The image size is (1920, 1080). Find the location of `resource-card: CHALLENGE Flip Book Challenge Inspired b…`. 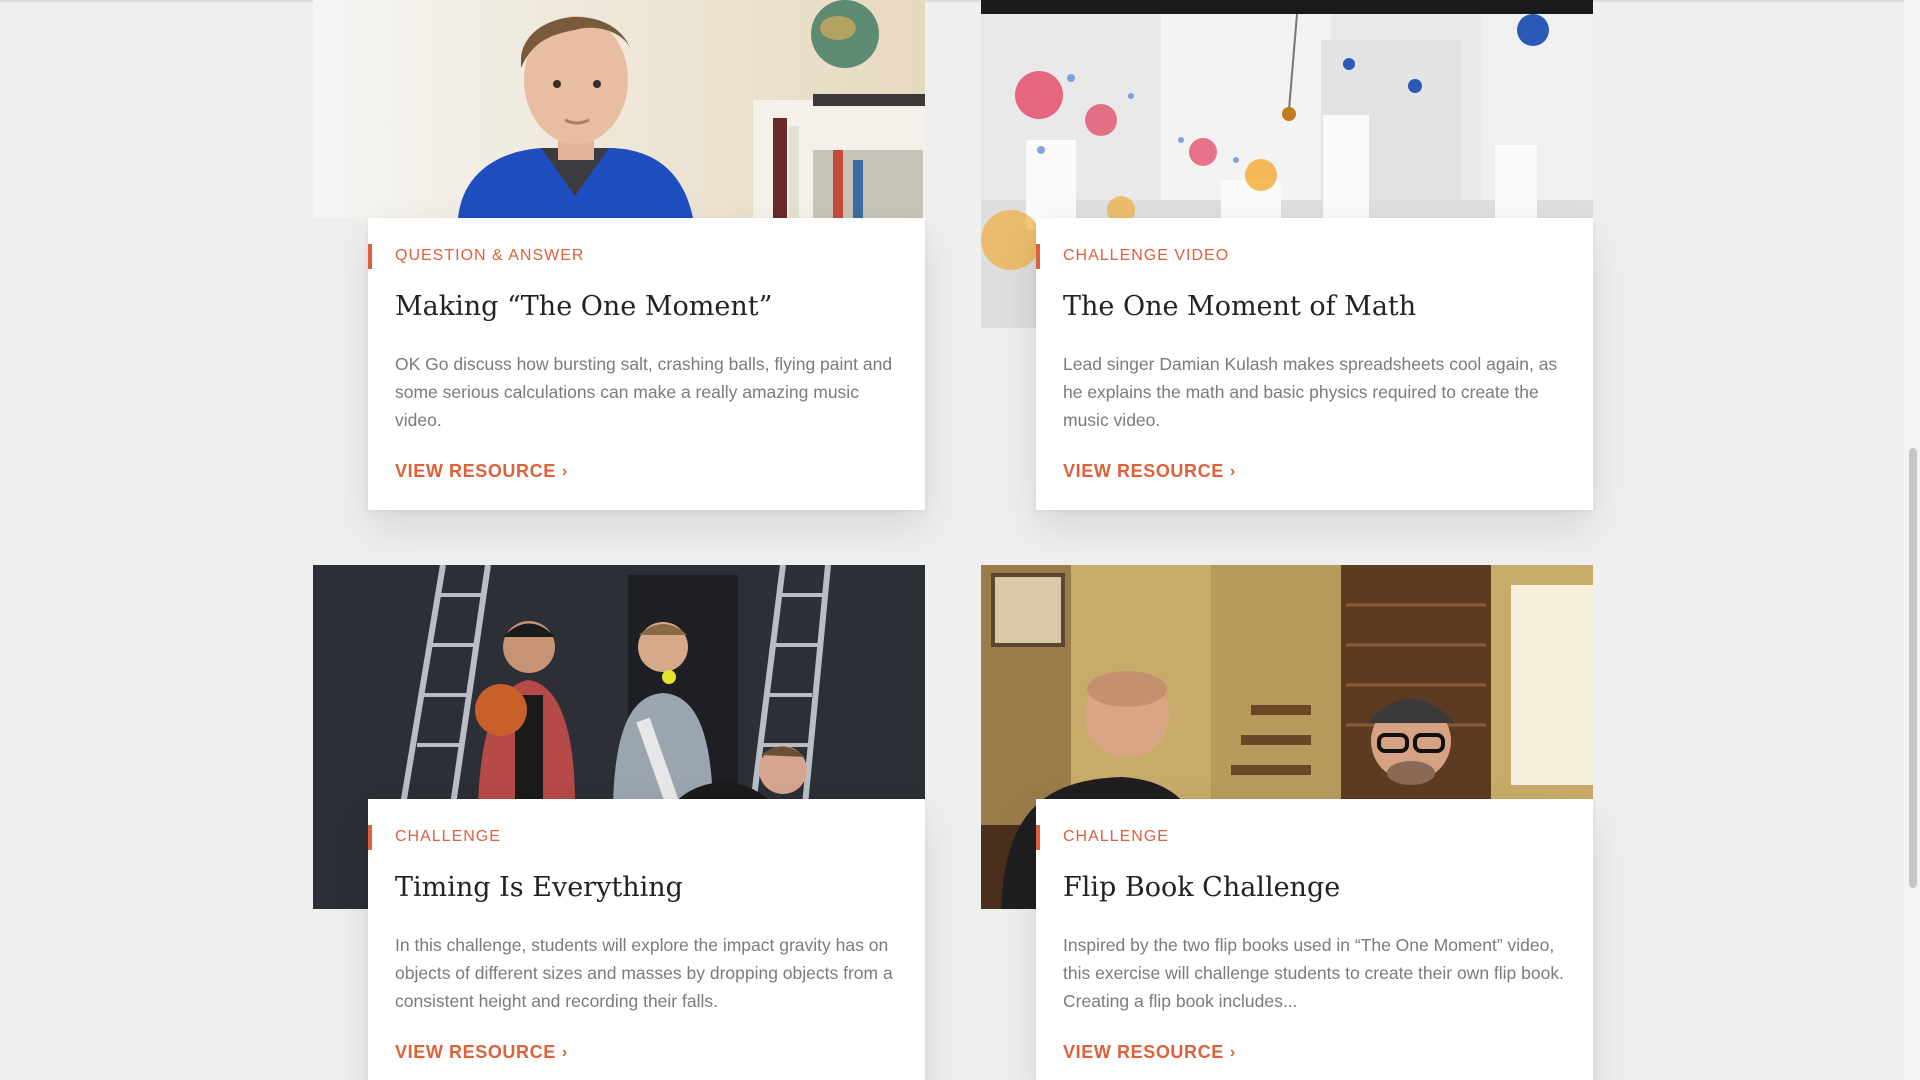

resource-card: CHALLENGE Flip Book Challenge Inspired b… is located at coordinates (1314, 939).